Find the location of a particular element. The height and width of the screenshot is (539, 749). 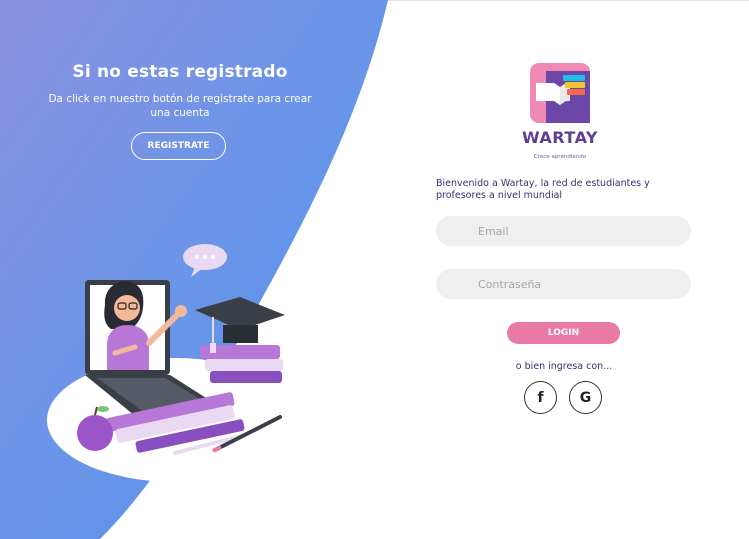

google-icon: G is located at coordinates (585, 397).